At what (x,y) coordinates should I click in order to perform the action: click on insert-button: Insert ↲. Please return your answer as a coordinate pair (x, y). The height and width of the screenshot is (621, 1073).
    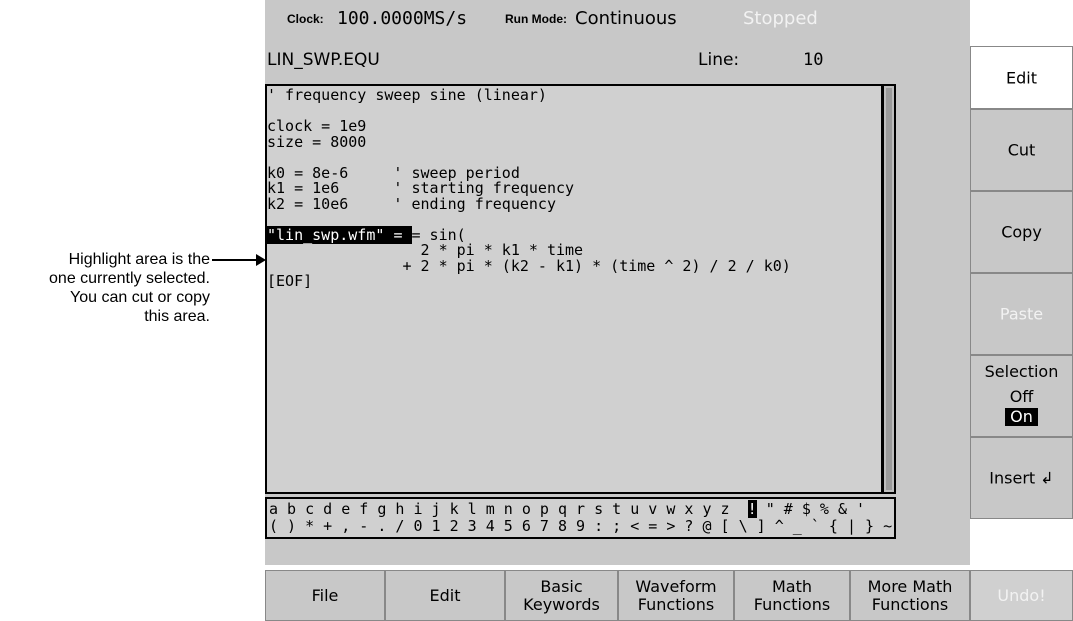
    Looking at the image, I should click on (1021, 478).